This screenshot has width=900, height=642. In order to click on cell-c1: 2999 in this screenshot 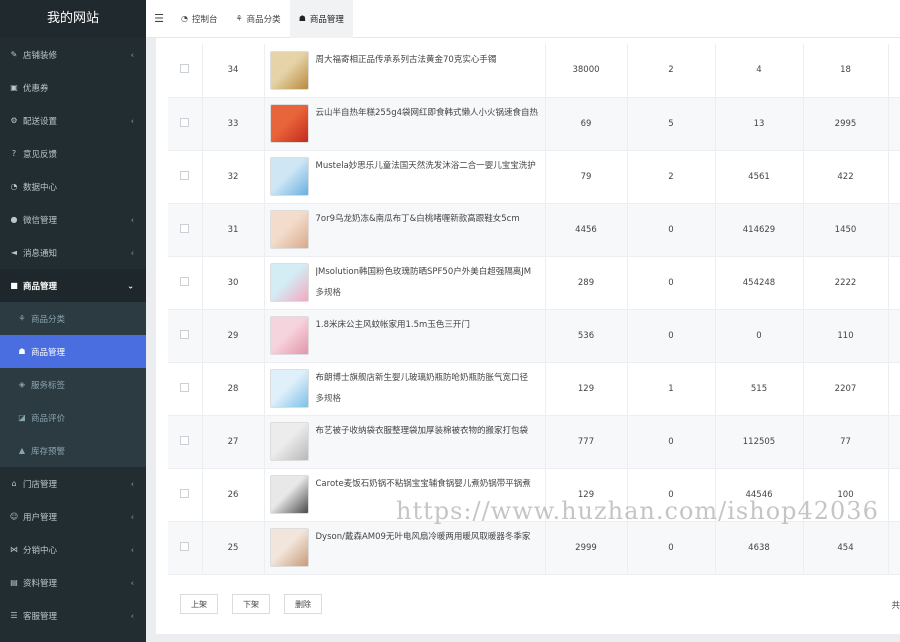, I will do `click(586, 548)`.